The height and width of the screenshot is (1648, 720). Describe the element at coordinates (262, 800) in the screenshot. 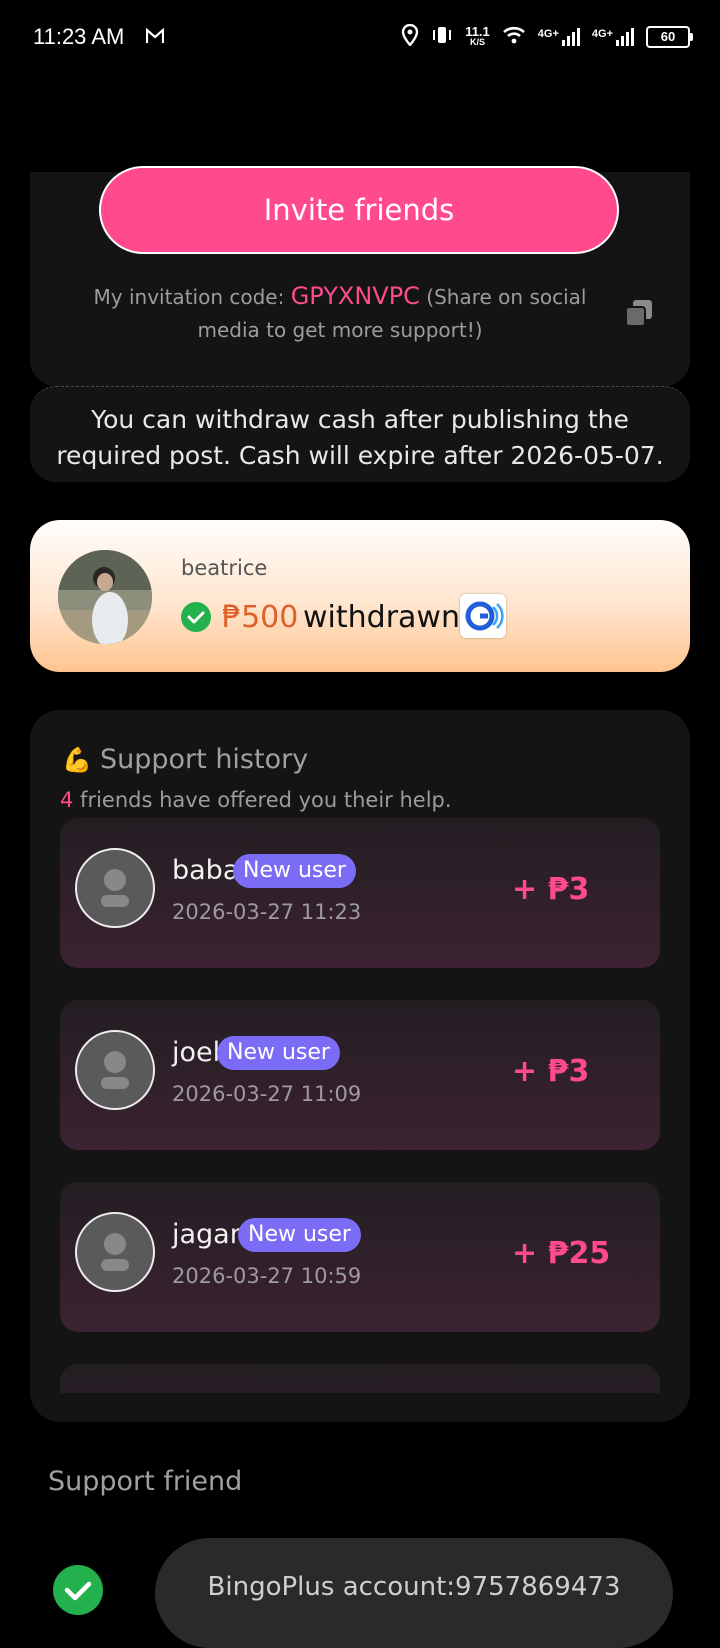

I see `support-subtitle-text: friends have offered you their help.` at that location.